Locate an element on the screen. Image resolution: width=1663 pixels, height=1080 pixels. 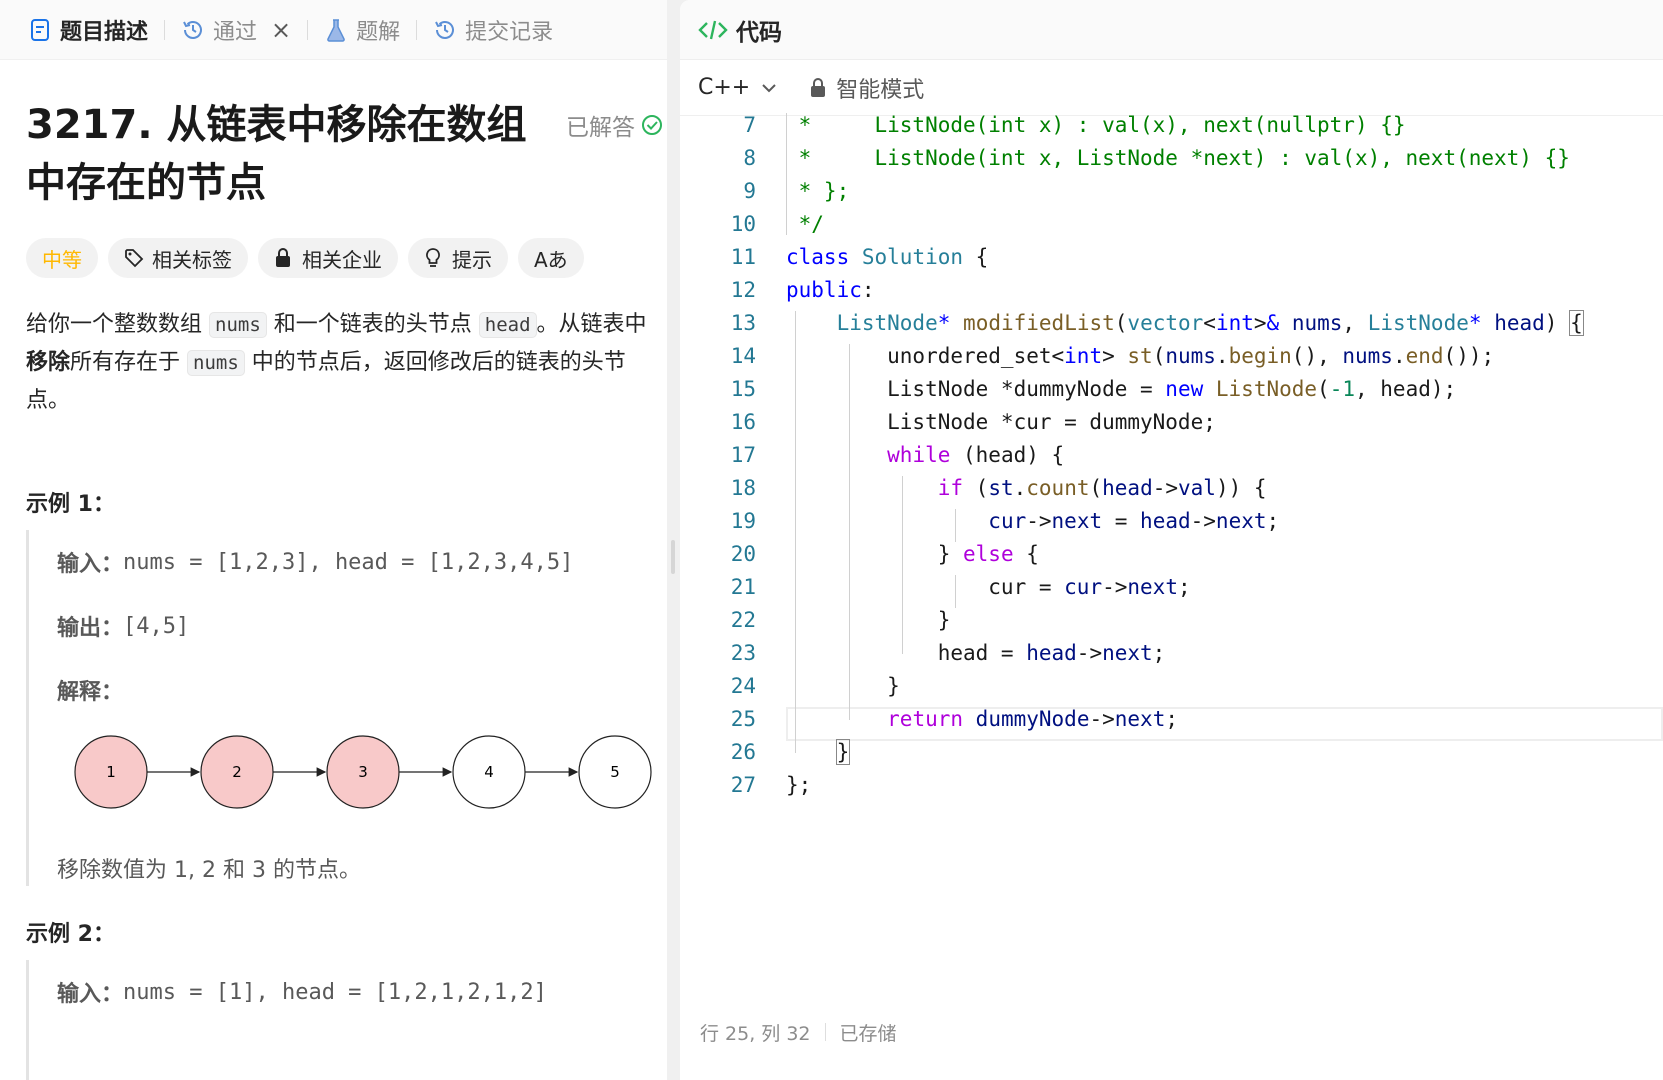
history-icon is located at coordinates (445, 30).